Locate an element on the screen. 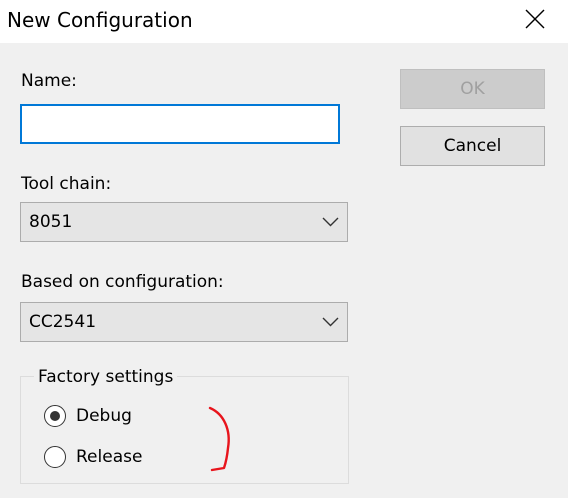 The image size is (568, 498). window-title: New Configuration is located at coordinates (100, 20).